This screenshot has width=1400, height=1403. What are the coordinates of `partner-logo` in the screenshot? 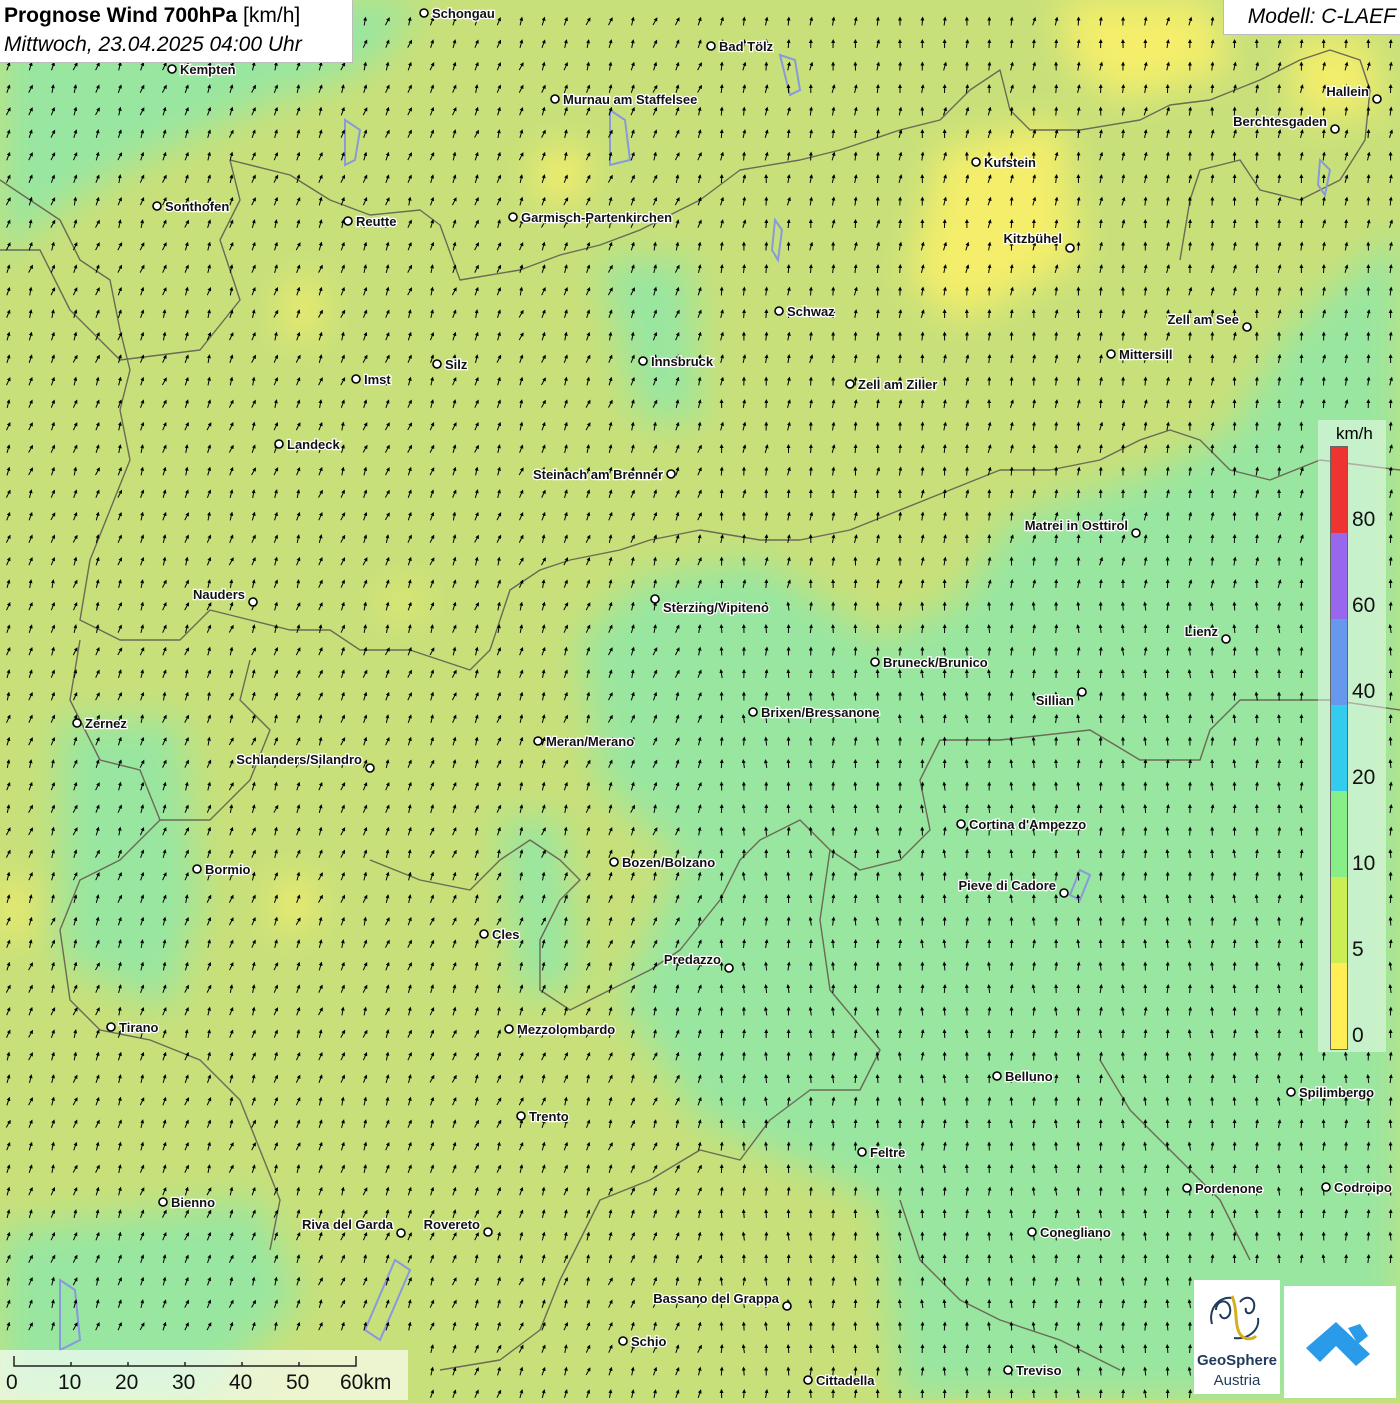 It's located at (1340, 1342).